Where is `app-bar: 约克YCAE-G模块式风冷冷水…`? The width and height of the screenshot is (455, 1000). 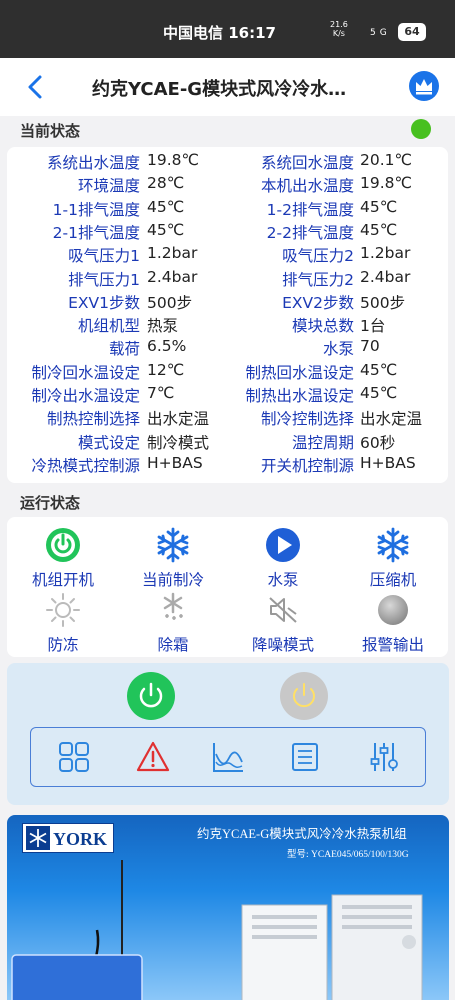
app-bar: 约克YCAE-G模块式风冷冷水… is located at coordinates (227, 87).